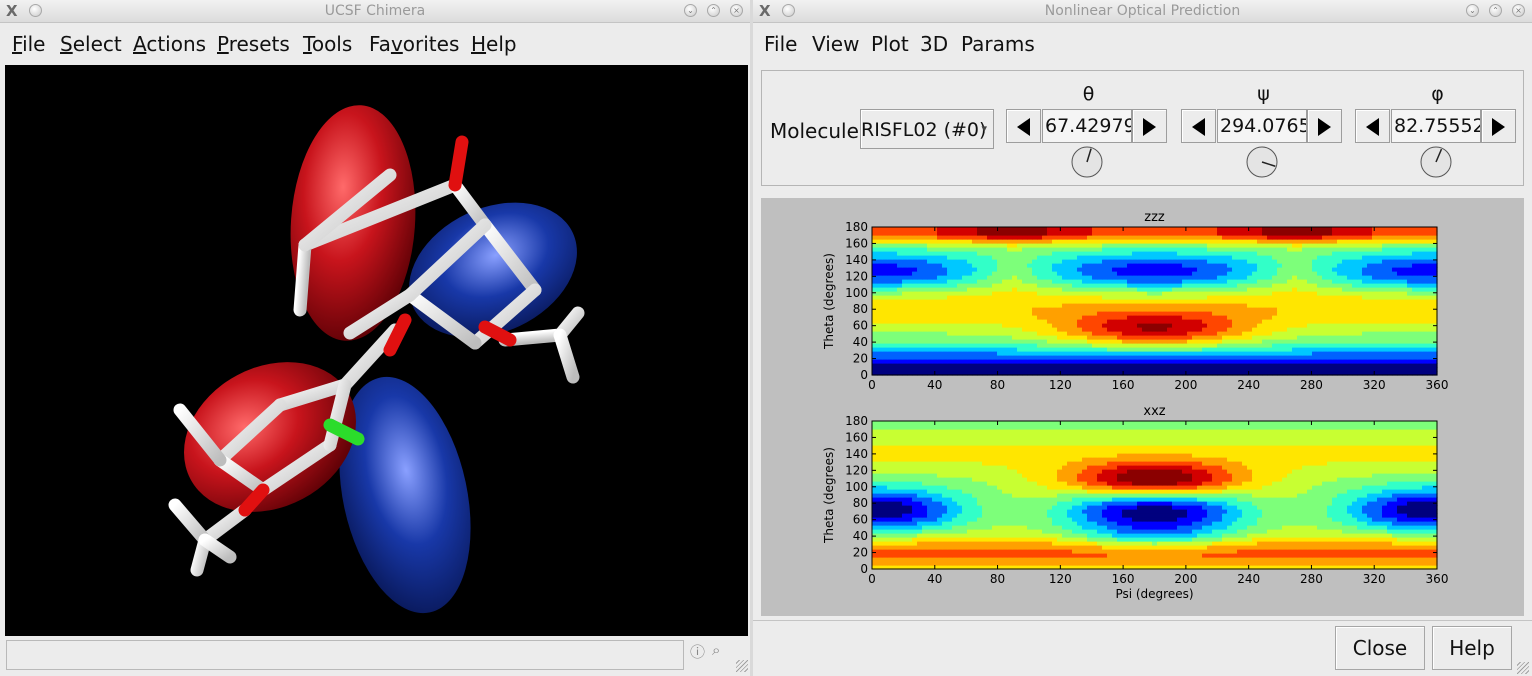 The width and height of the screenshot is (1532, 676). I want to click on menu-tools: Tools, so click(327, 44).